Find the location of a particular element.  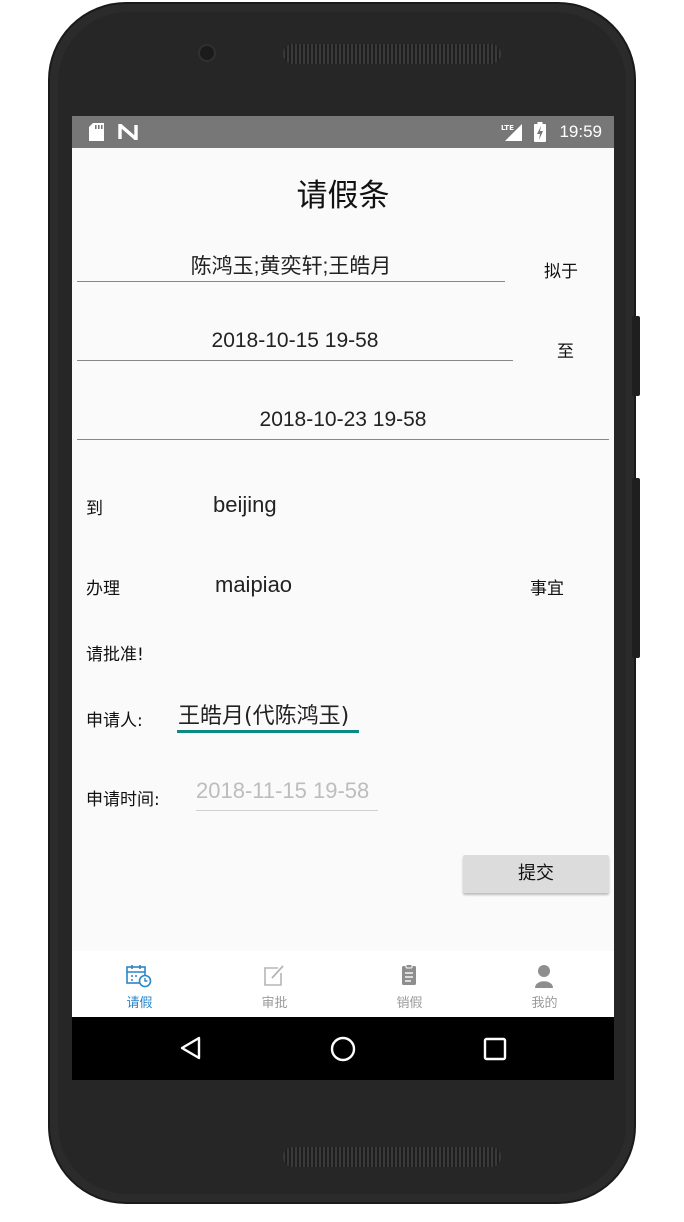

names-underline is located at coordinates (291, 281).